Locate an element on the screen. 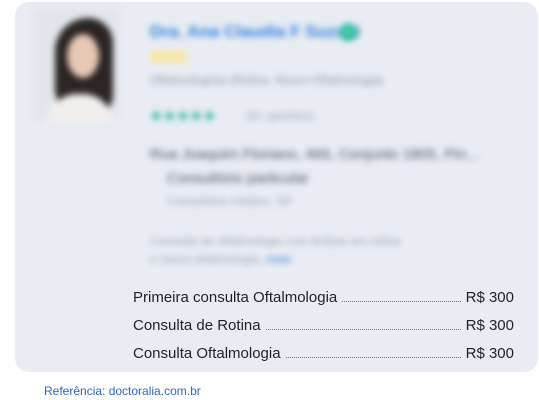 The height and width of the screenshot is (400, 539). price-label: Consulta Oftalmologia is located at coordinates (207, 353).